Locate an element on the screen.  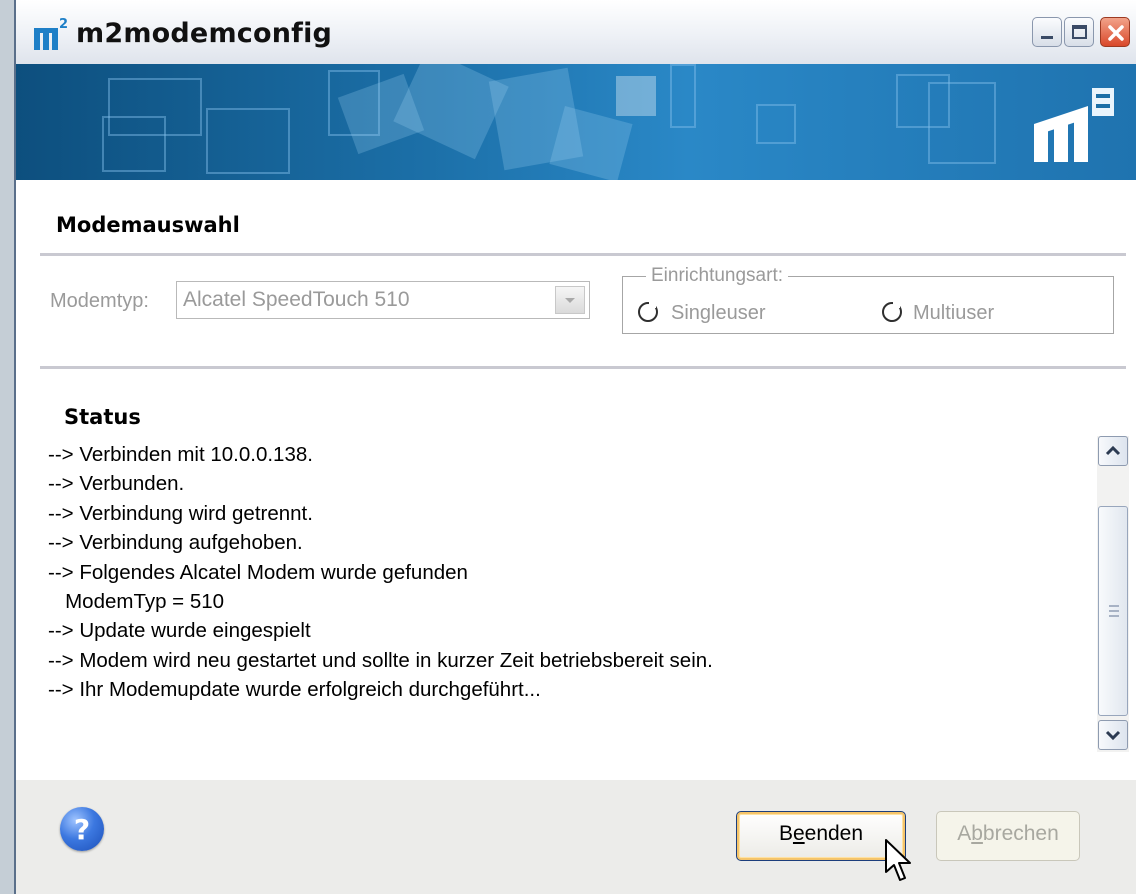
scroll-thumb is located at coordinates (1113, 611).